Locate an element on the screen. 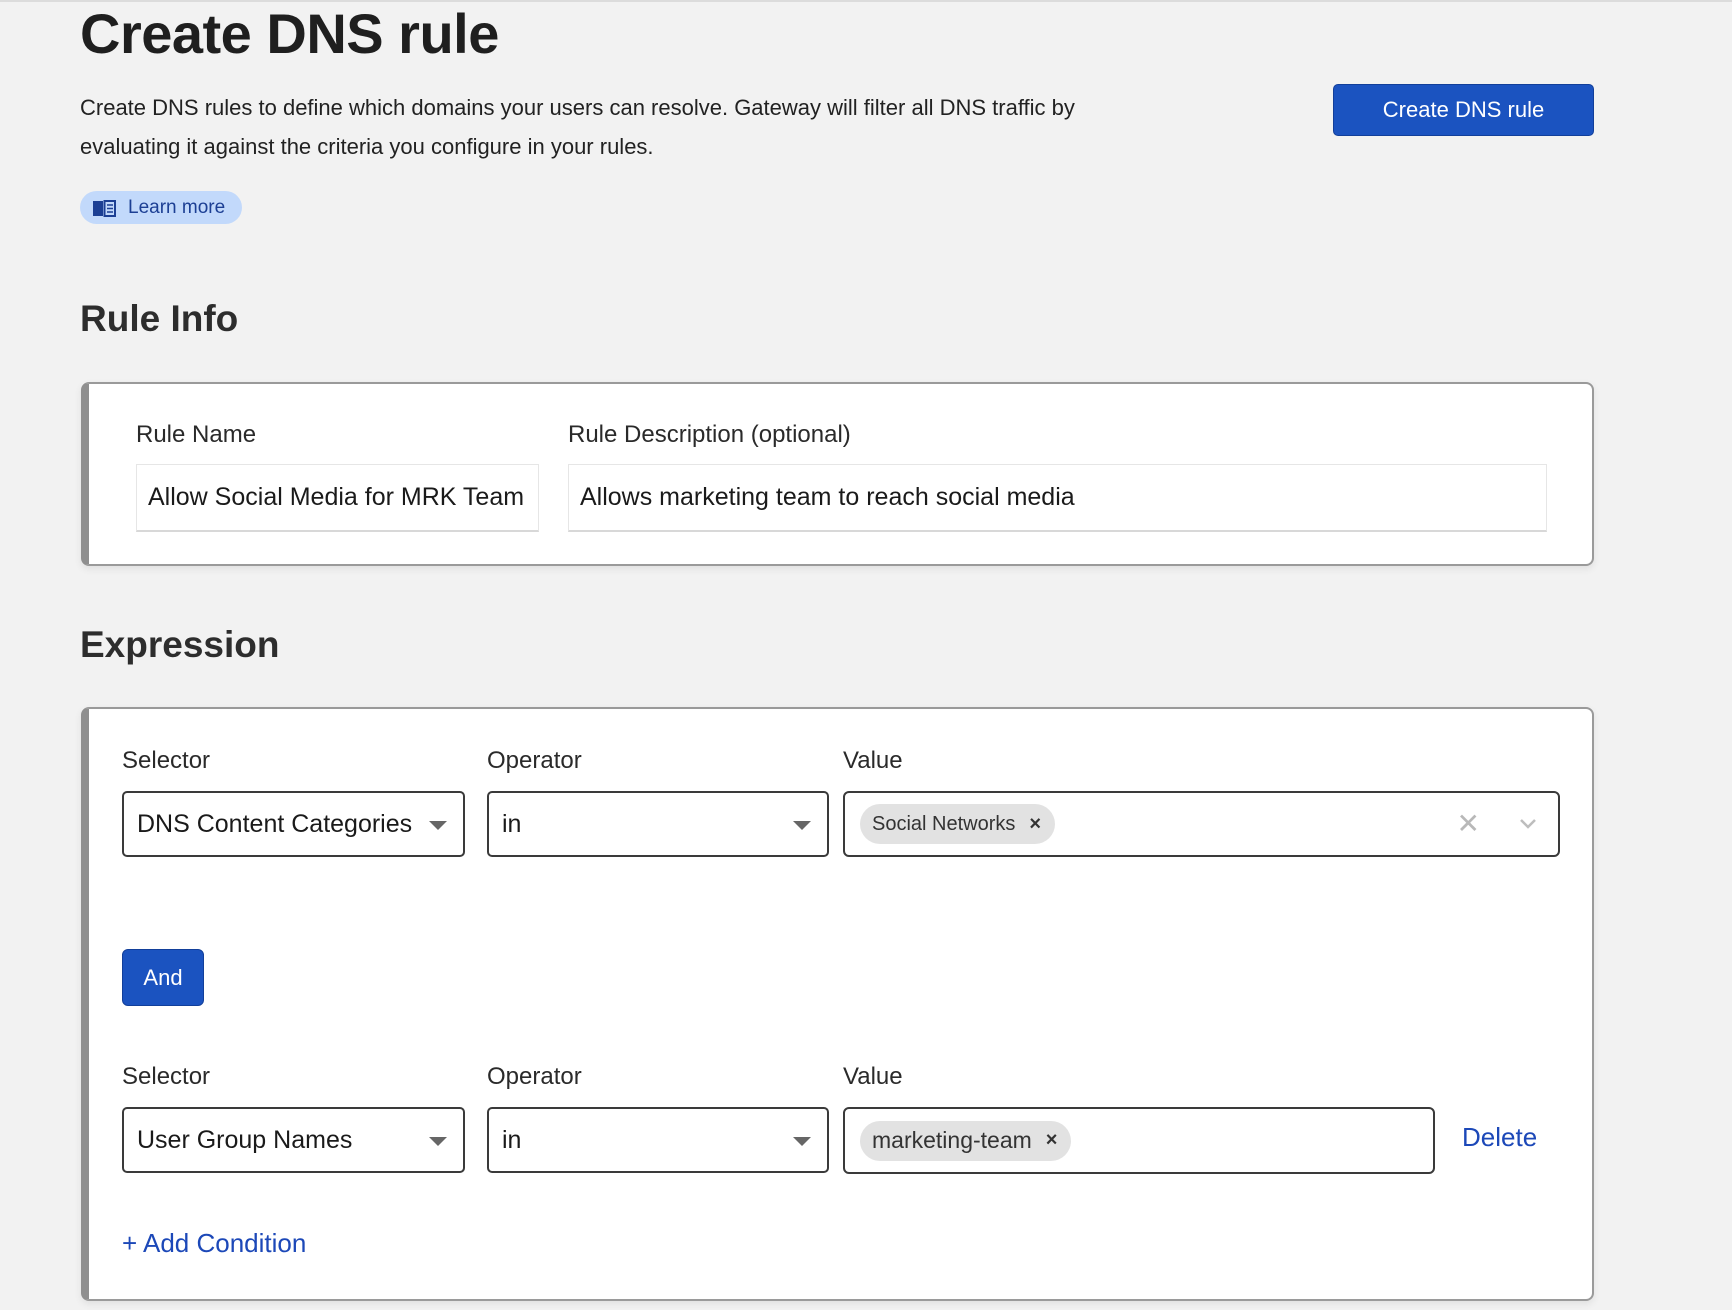 The image size is (1732, 1310). chip-label: marketing-team is located at coordinates (952, 1140).